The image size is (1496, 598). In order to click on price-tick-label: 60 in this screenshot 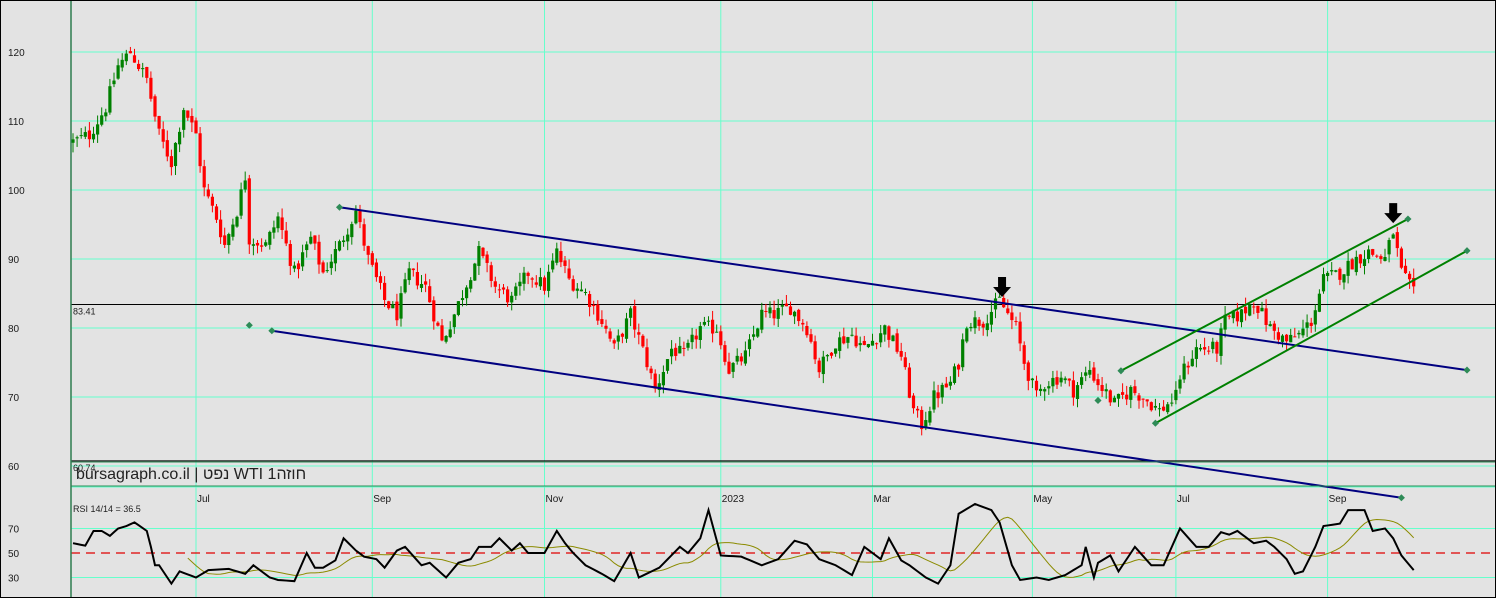, I will do `click(14, 467)`.